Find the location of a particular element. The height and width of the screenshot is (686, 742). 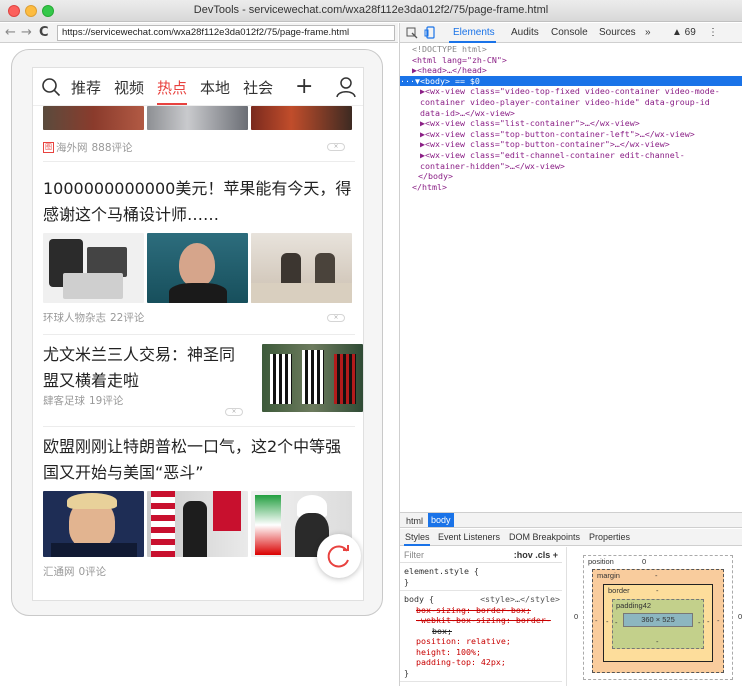

padding-bottom-value: - is located at coordinates (657, 641).